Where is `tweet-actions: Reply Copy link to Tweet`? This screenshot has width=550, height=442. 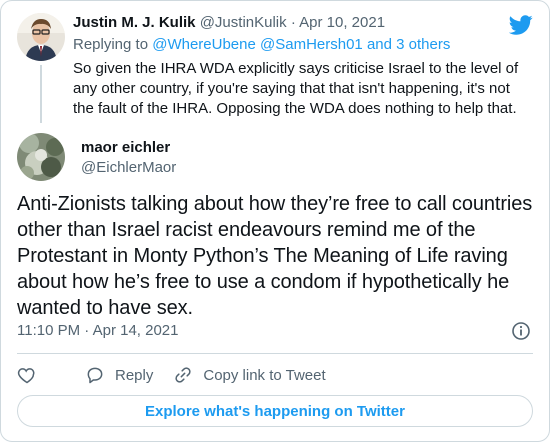 tweet-actions: Reply Copy link to Tweet is located at coordinates (181, 375).